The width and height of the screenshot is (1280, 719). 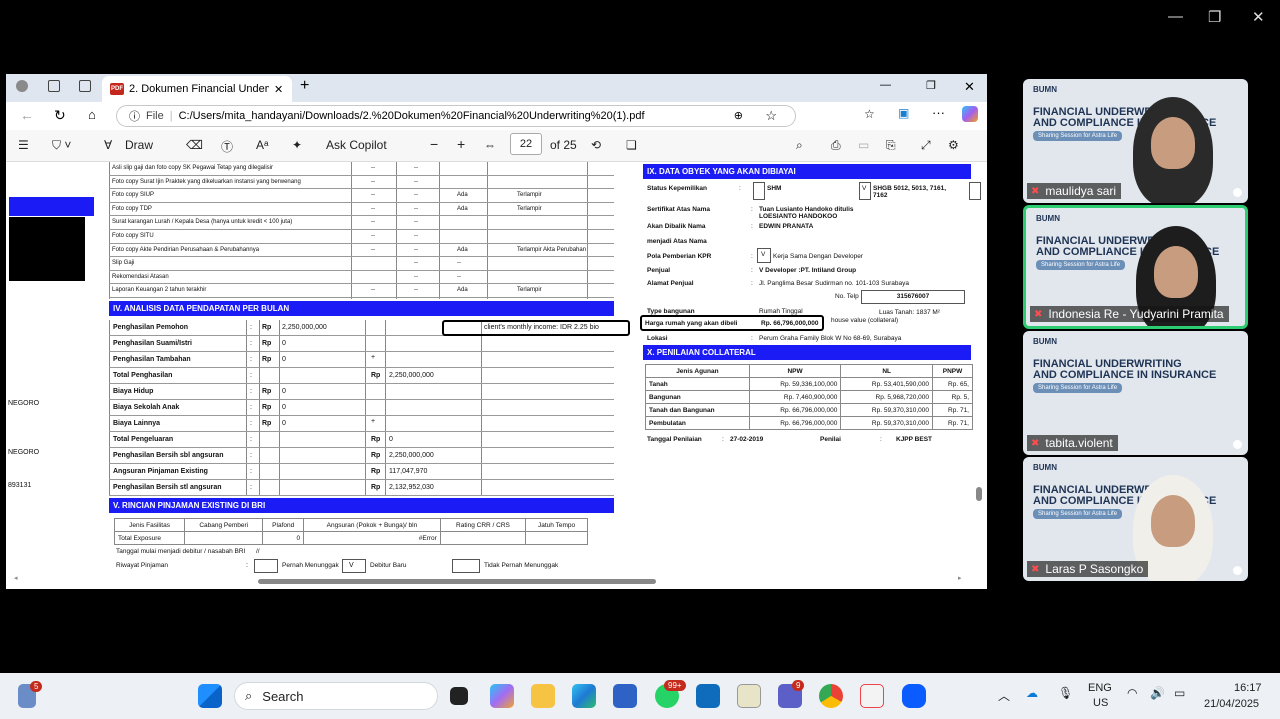 I want to click on rotate-icon: ⟲, so click(x=596, y=145).